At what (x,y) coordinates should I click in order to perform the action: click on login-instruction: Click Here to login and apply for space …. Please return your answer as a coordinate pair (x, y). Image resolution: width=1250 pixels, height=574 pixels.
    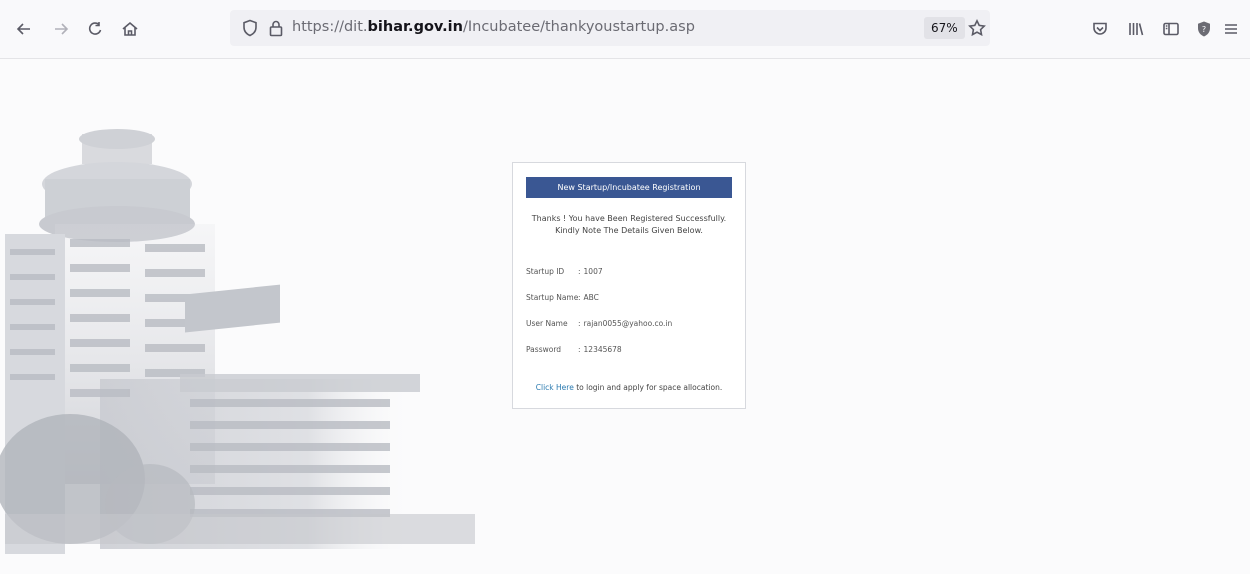
    Looking at the image, I should click on (629, 387).